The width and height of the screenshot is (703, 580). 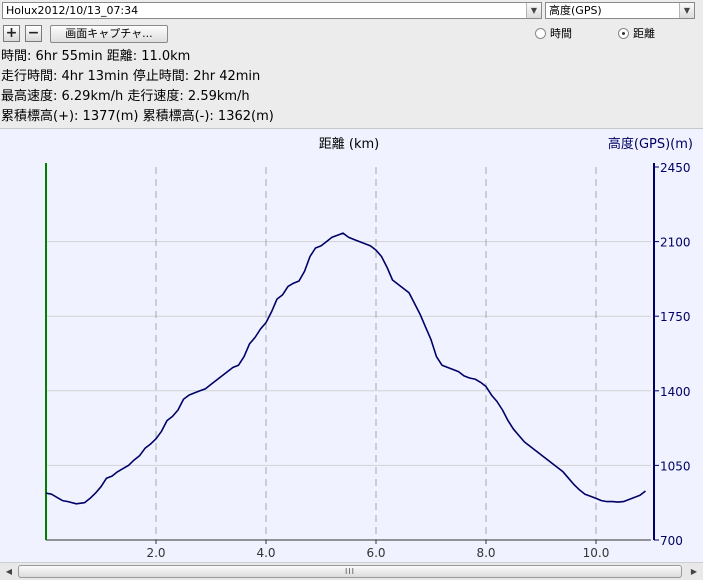 I want to click on toolbar: + − 画面キャプチャ... 時間 距離, so click(x=351, y=34).